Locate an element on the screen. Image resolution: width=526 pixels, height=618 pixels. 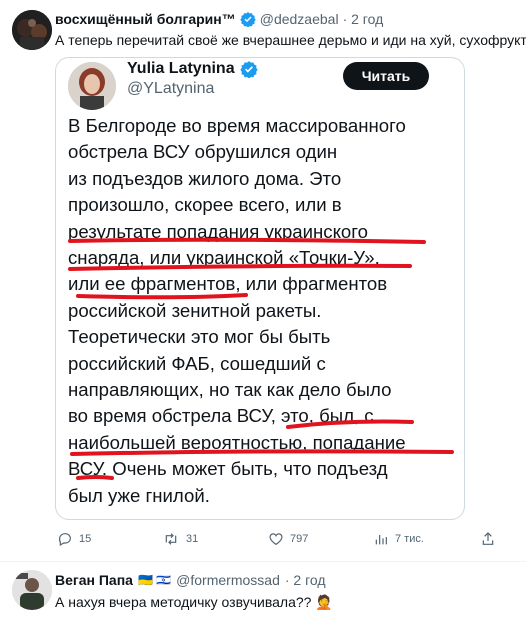
author-name: восхищённый болгарин™ is located at coordinates (145, 19).